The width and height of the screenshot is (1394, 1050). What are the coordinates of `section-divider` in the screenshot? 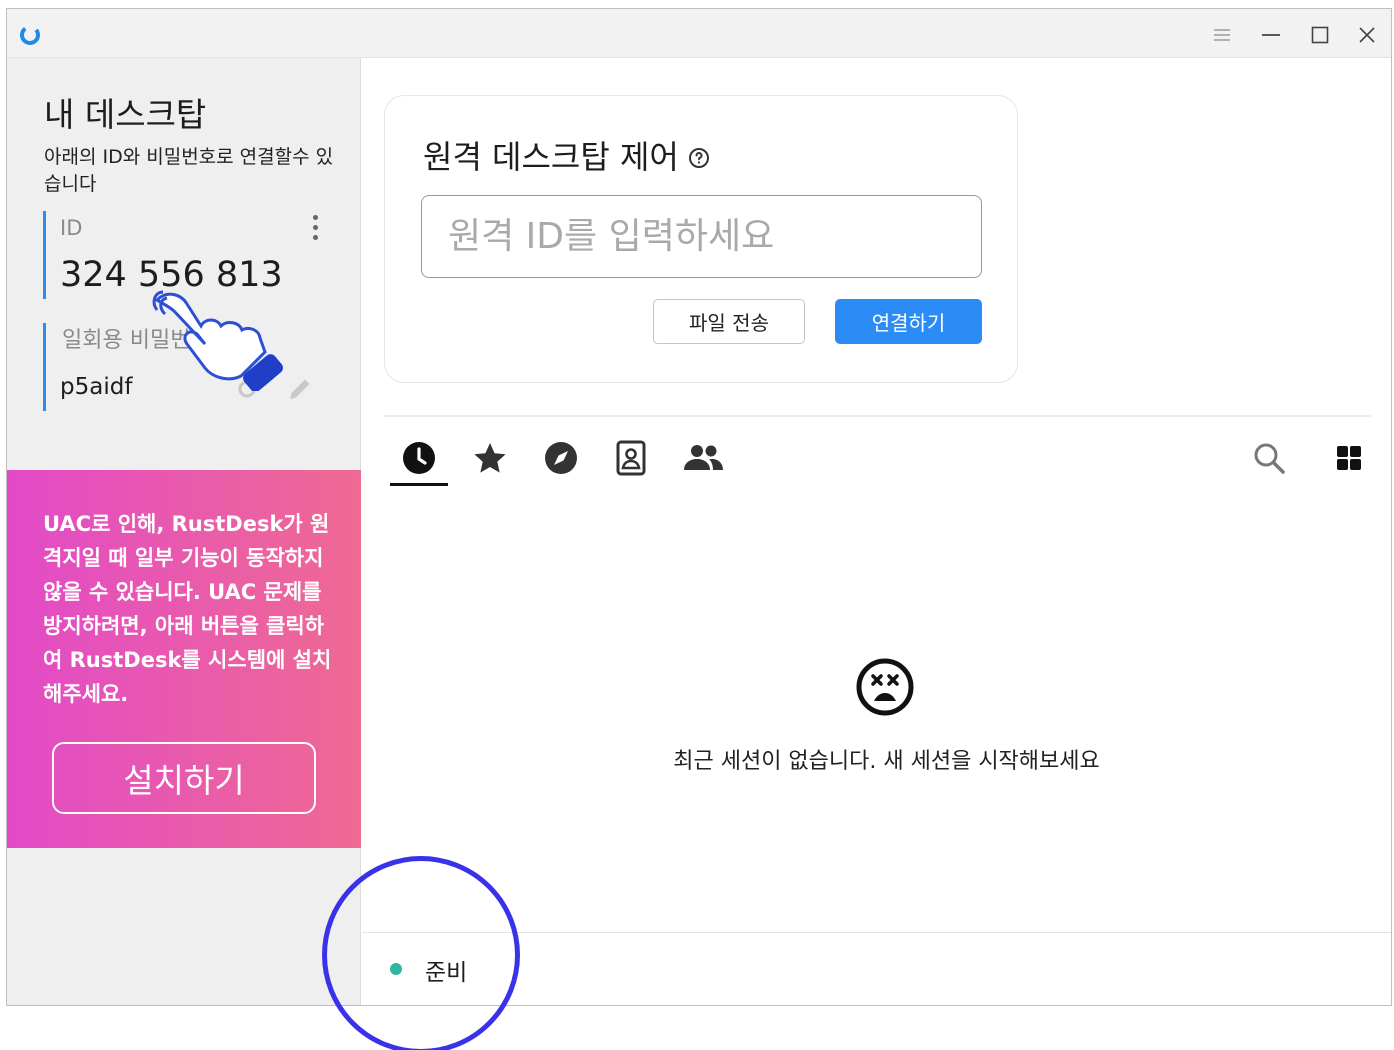 It's located at (877, 416).